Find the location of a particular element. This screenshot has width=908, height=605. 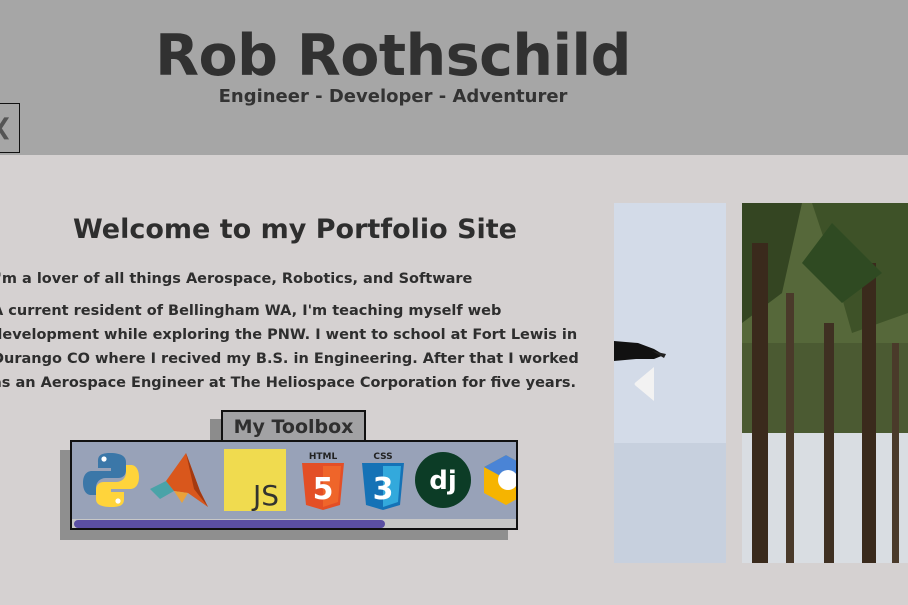

css3-icon: CSS 3 is located at coordinates (383, 480).